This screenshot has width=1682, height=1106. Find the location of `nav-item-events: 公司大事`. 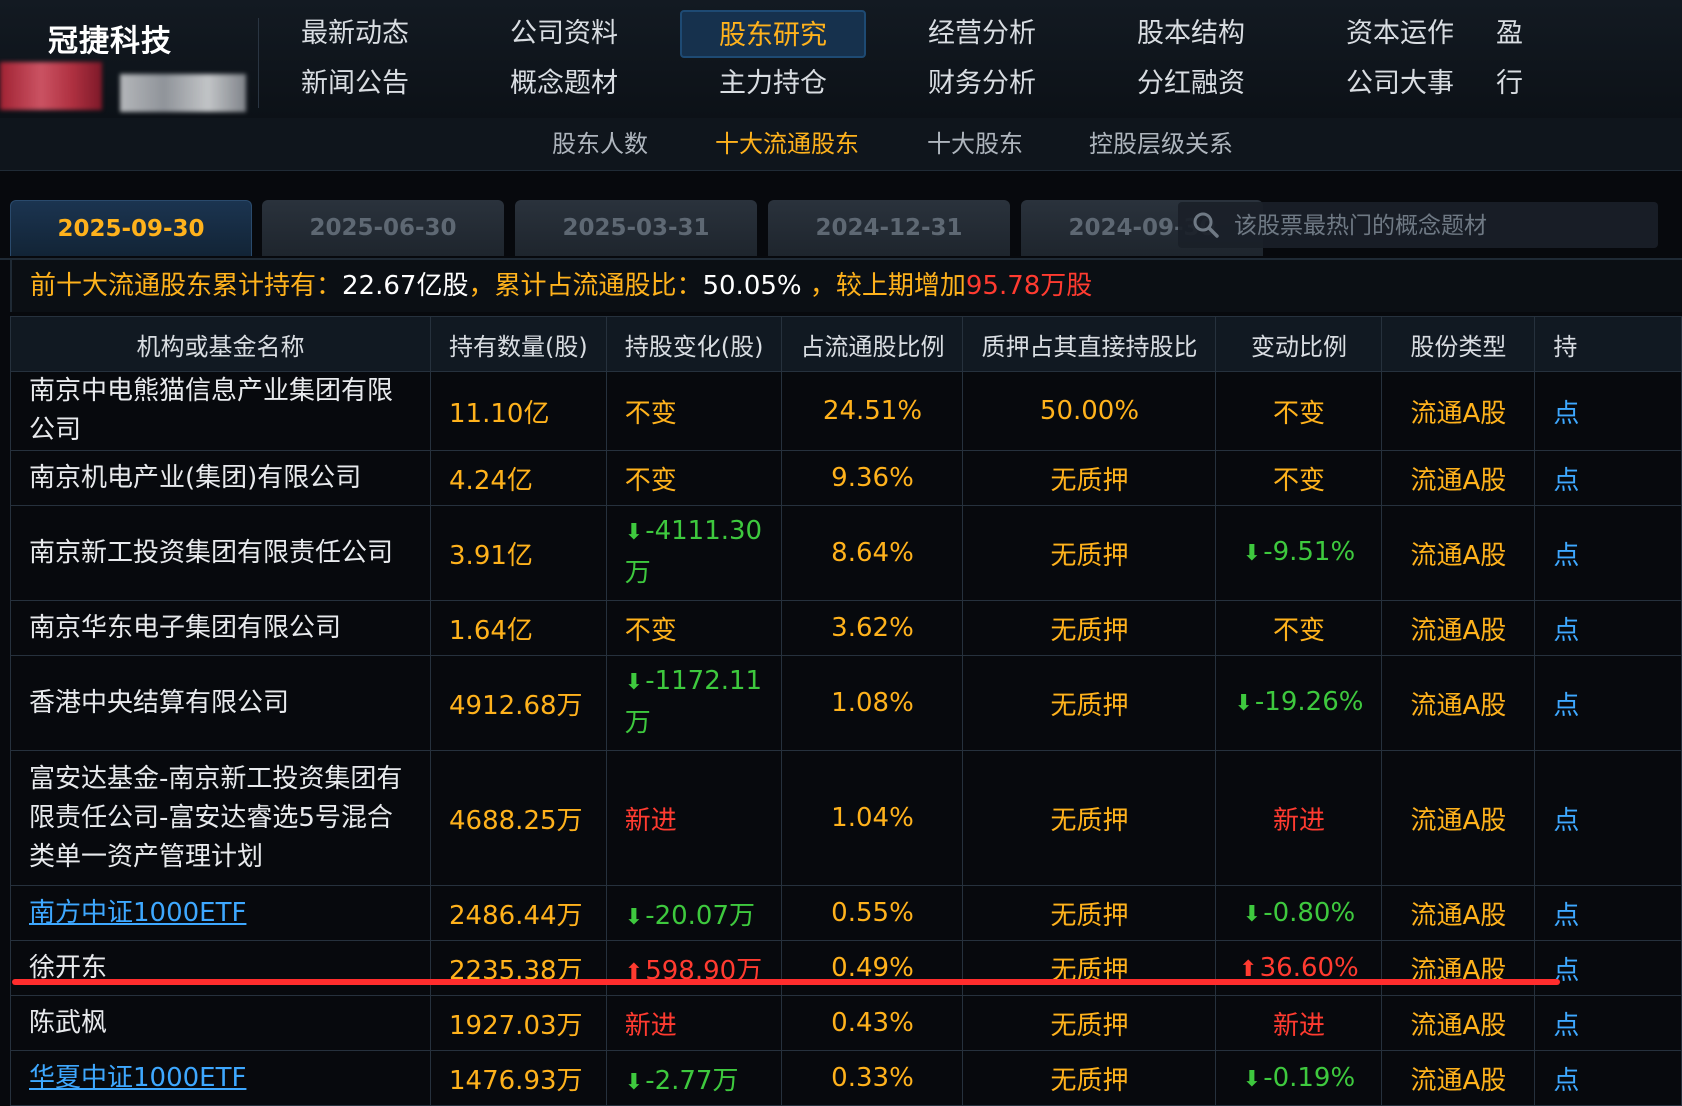

nav-item-events: 公司大事 is located at coordinates (1400, 84).